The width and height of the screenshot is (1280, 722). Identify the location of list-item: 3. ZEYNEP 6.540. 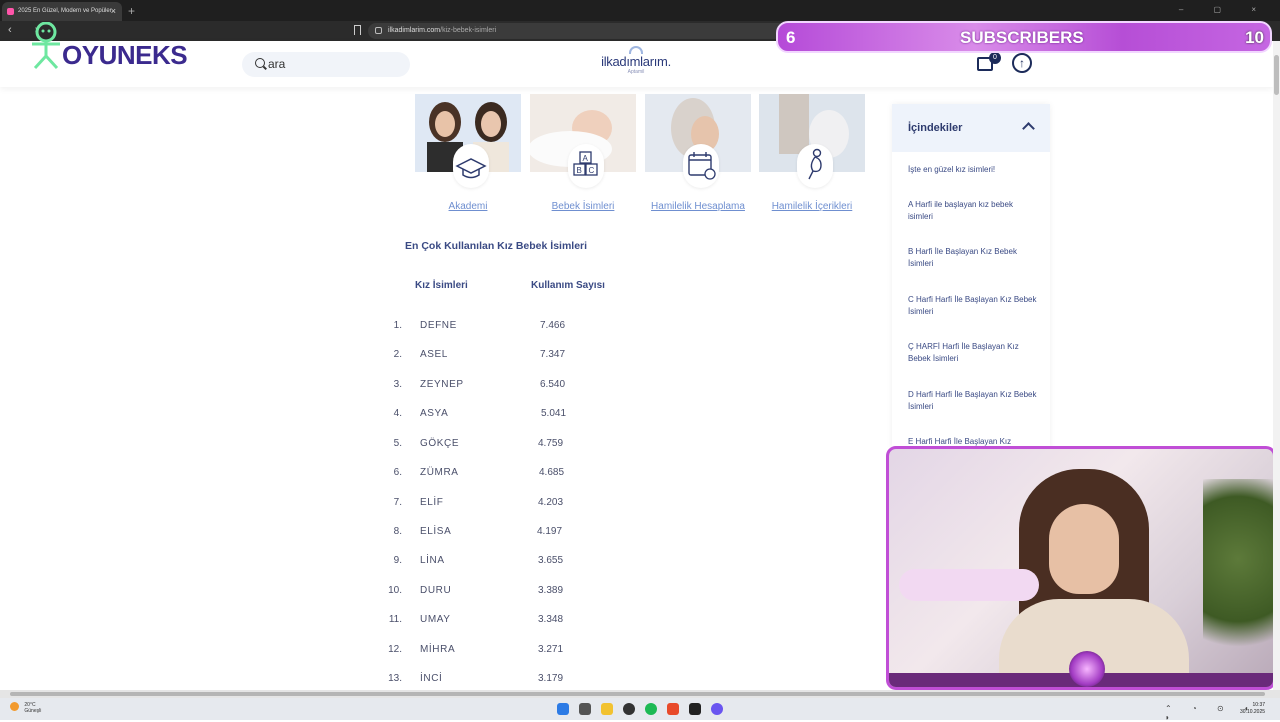
(490, 386).